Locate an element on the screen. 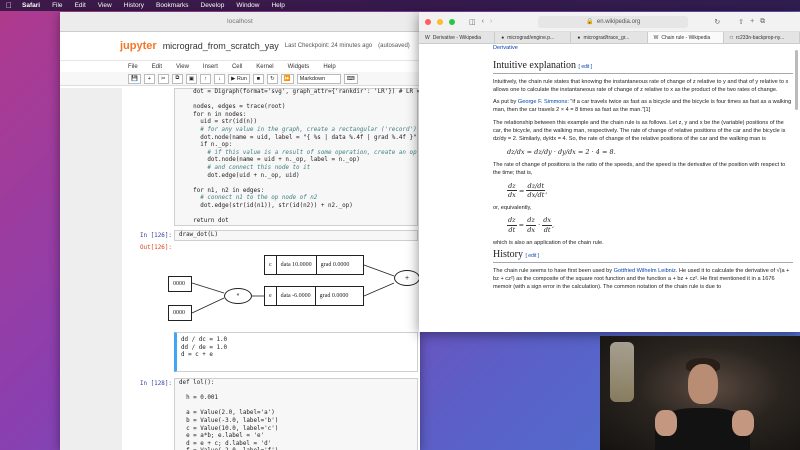 This screenshot has height=450, width=800. jmenu-edit: Edit is located at coordinates (157, 67).